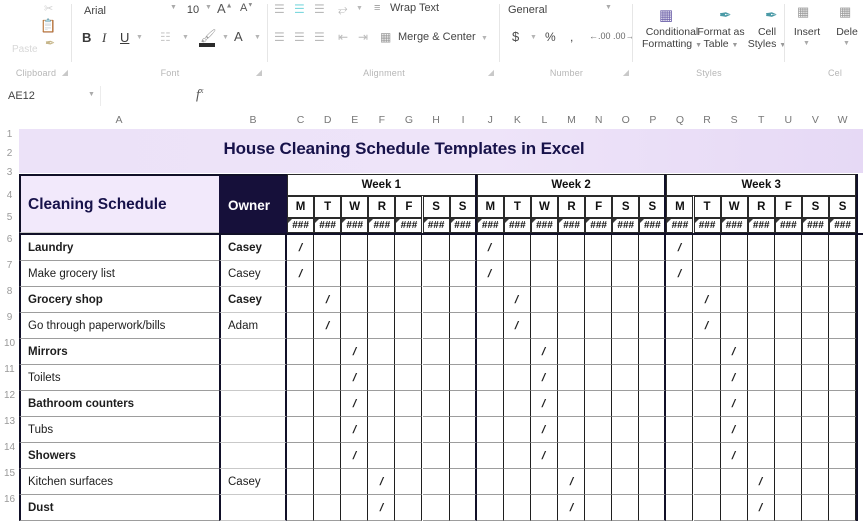 This screenshot has width=863, height=521. Describe the element at coordinates (208, 36) in the screenshot. I see `fill-color-icon: 🖌` at that location.